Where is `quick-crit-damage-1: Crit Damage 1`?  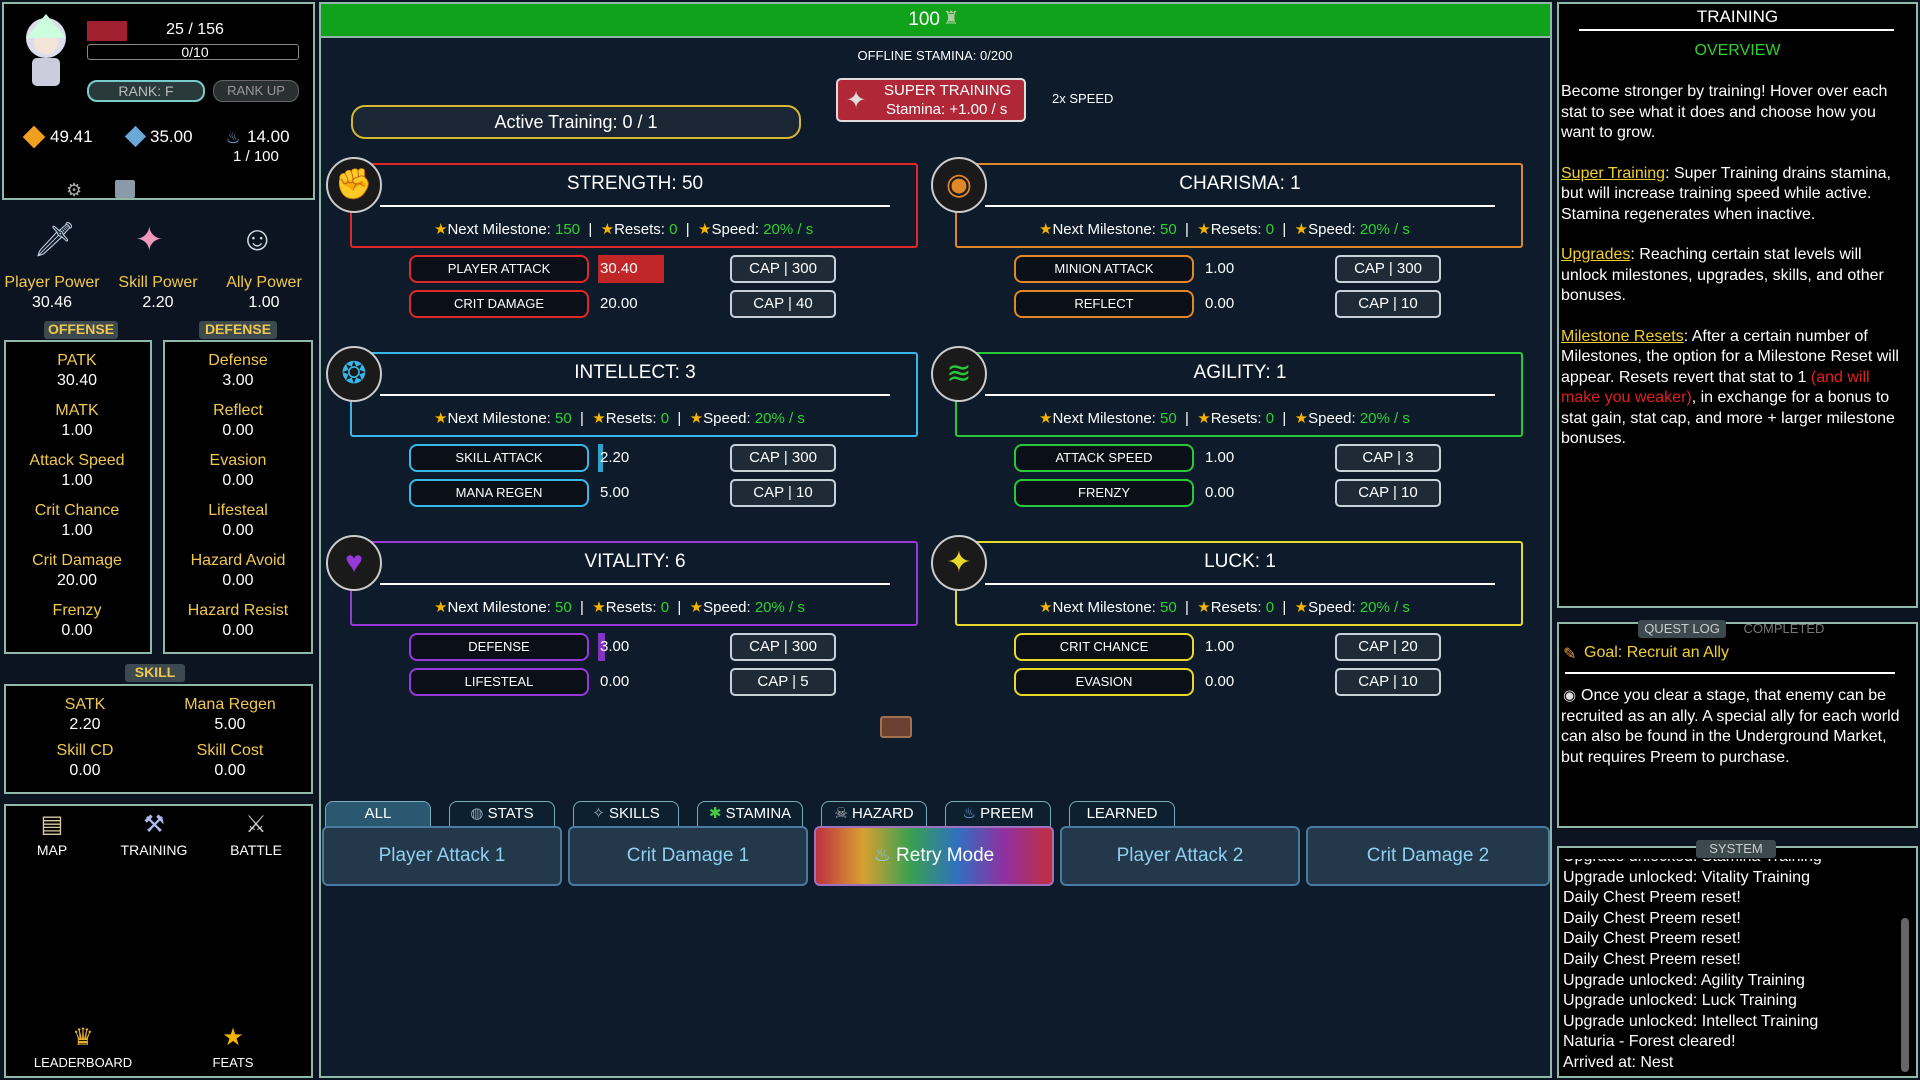 quick-crit-damage-1: Crit Damage 1 is located at coordinates (688, 856).